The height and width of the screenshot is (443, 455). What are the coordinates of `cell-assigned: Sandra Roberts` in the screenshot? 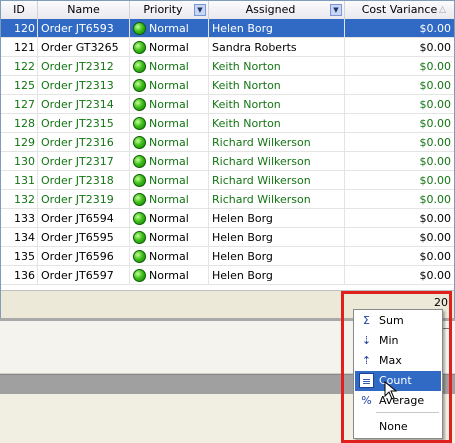 It's located at (277, 47).